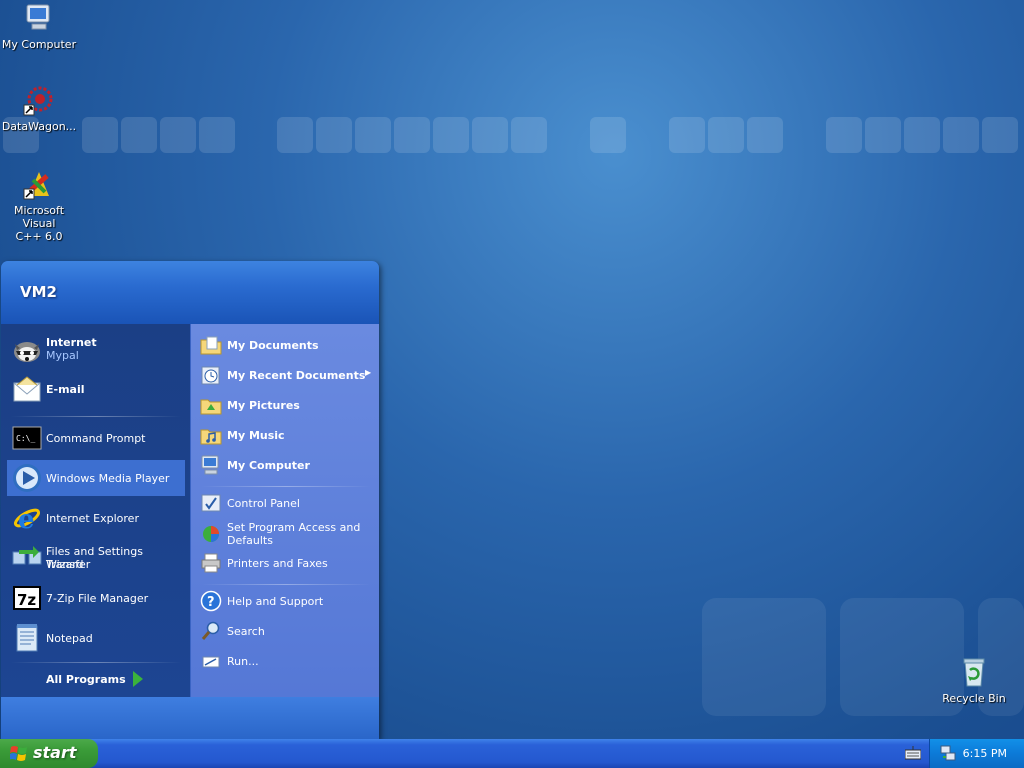  Describe the element at coordinates (27, 638) in the screenshot. I see `notepad-icon` at that location.